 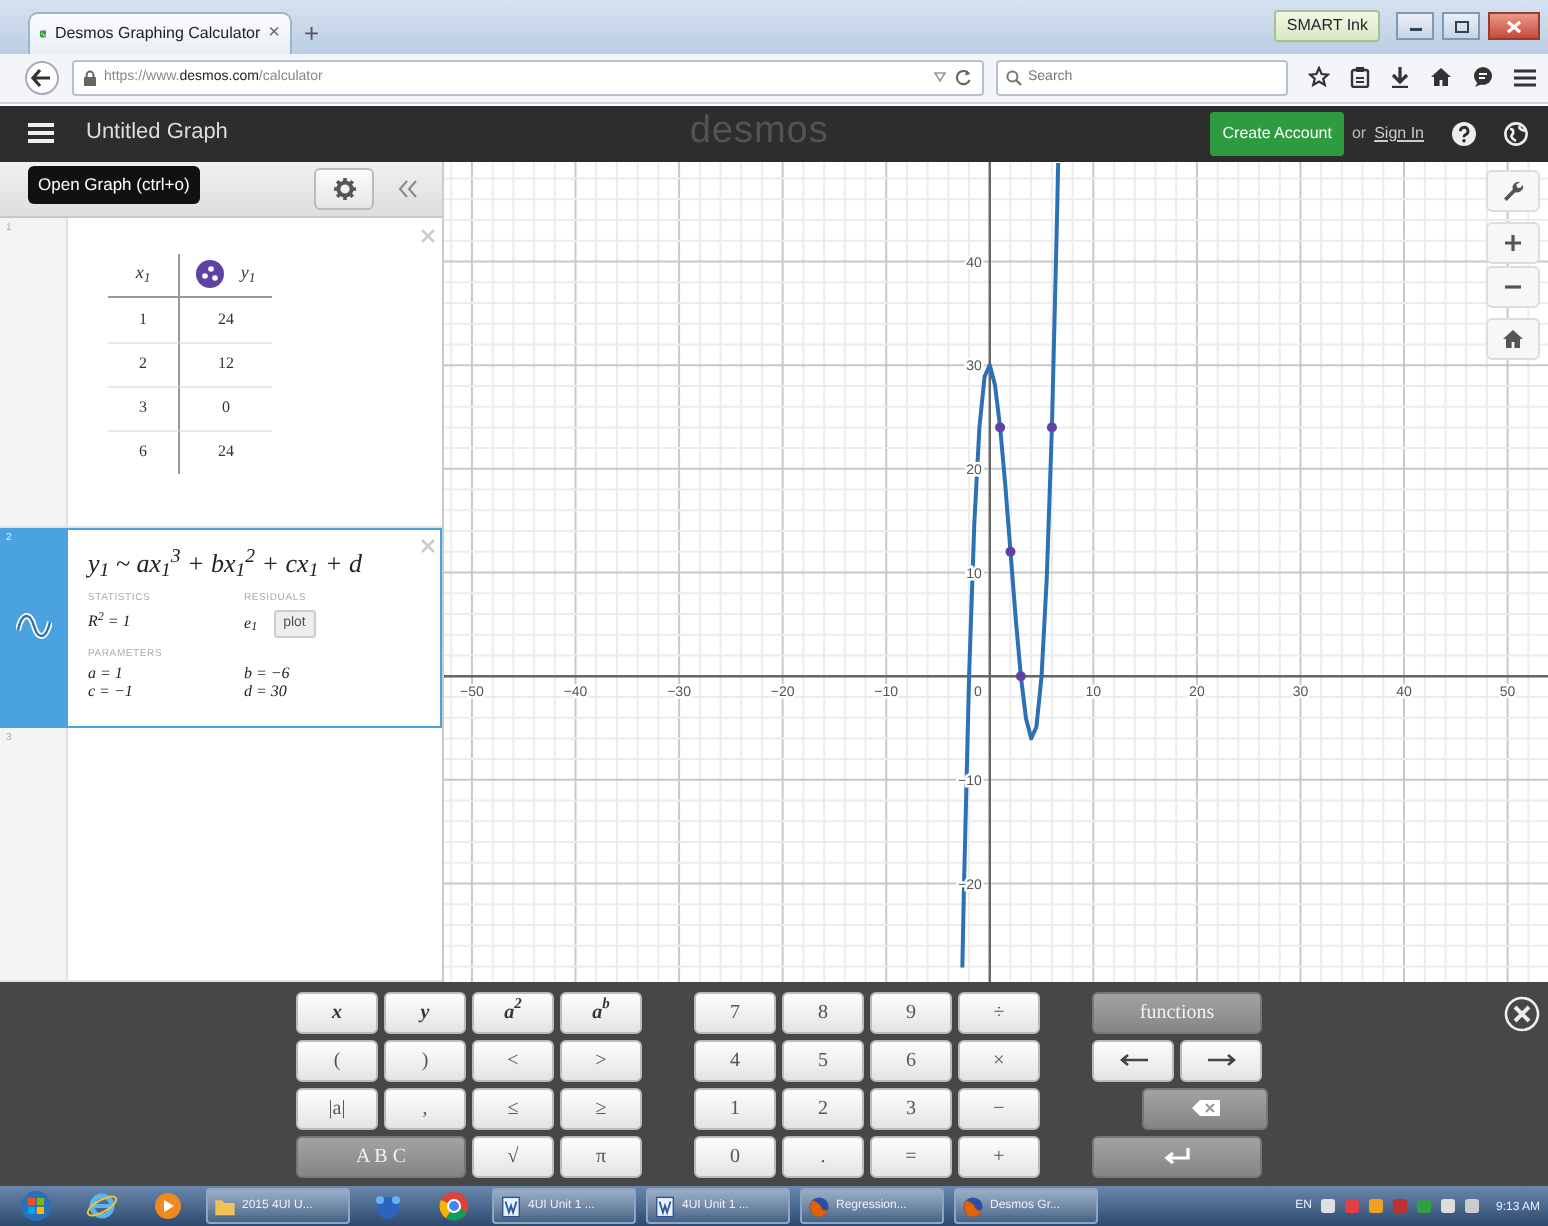 What do you see at coordinates (513, 1108) in the screenshot?
I see `key: ≤` at bounding box center [513, 1108].